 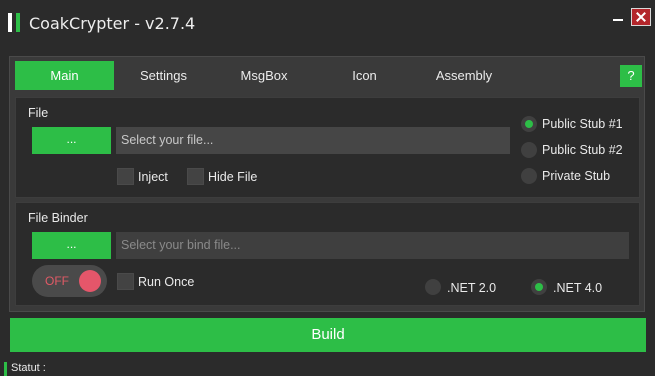 What do you see at coordinates (641, 17) in the screenshot?
I see `close-button` at bounding box center [641, 17].